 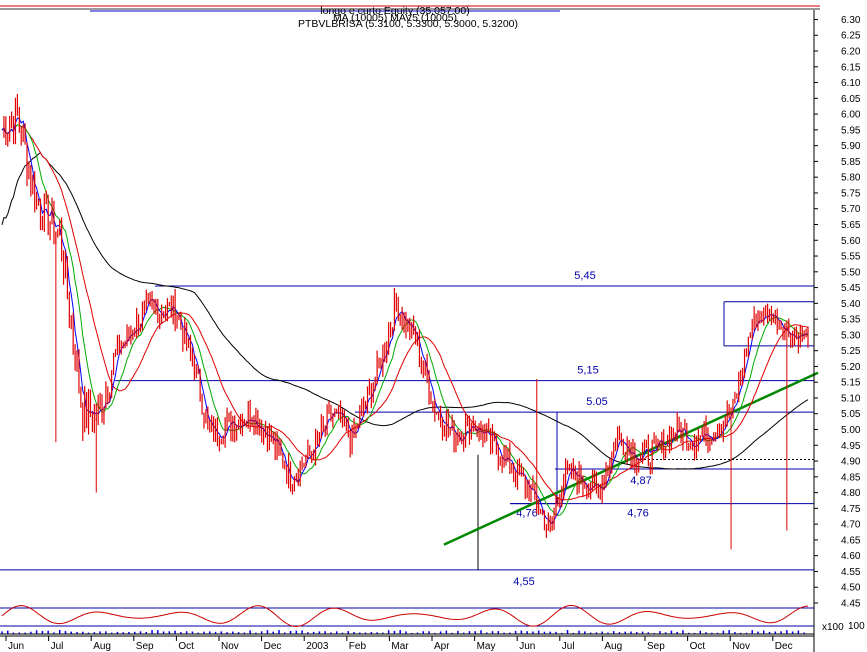 I want to click on price-tick-label: 6.30, so click(x=851, y=20).